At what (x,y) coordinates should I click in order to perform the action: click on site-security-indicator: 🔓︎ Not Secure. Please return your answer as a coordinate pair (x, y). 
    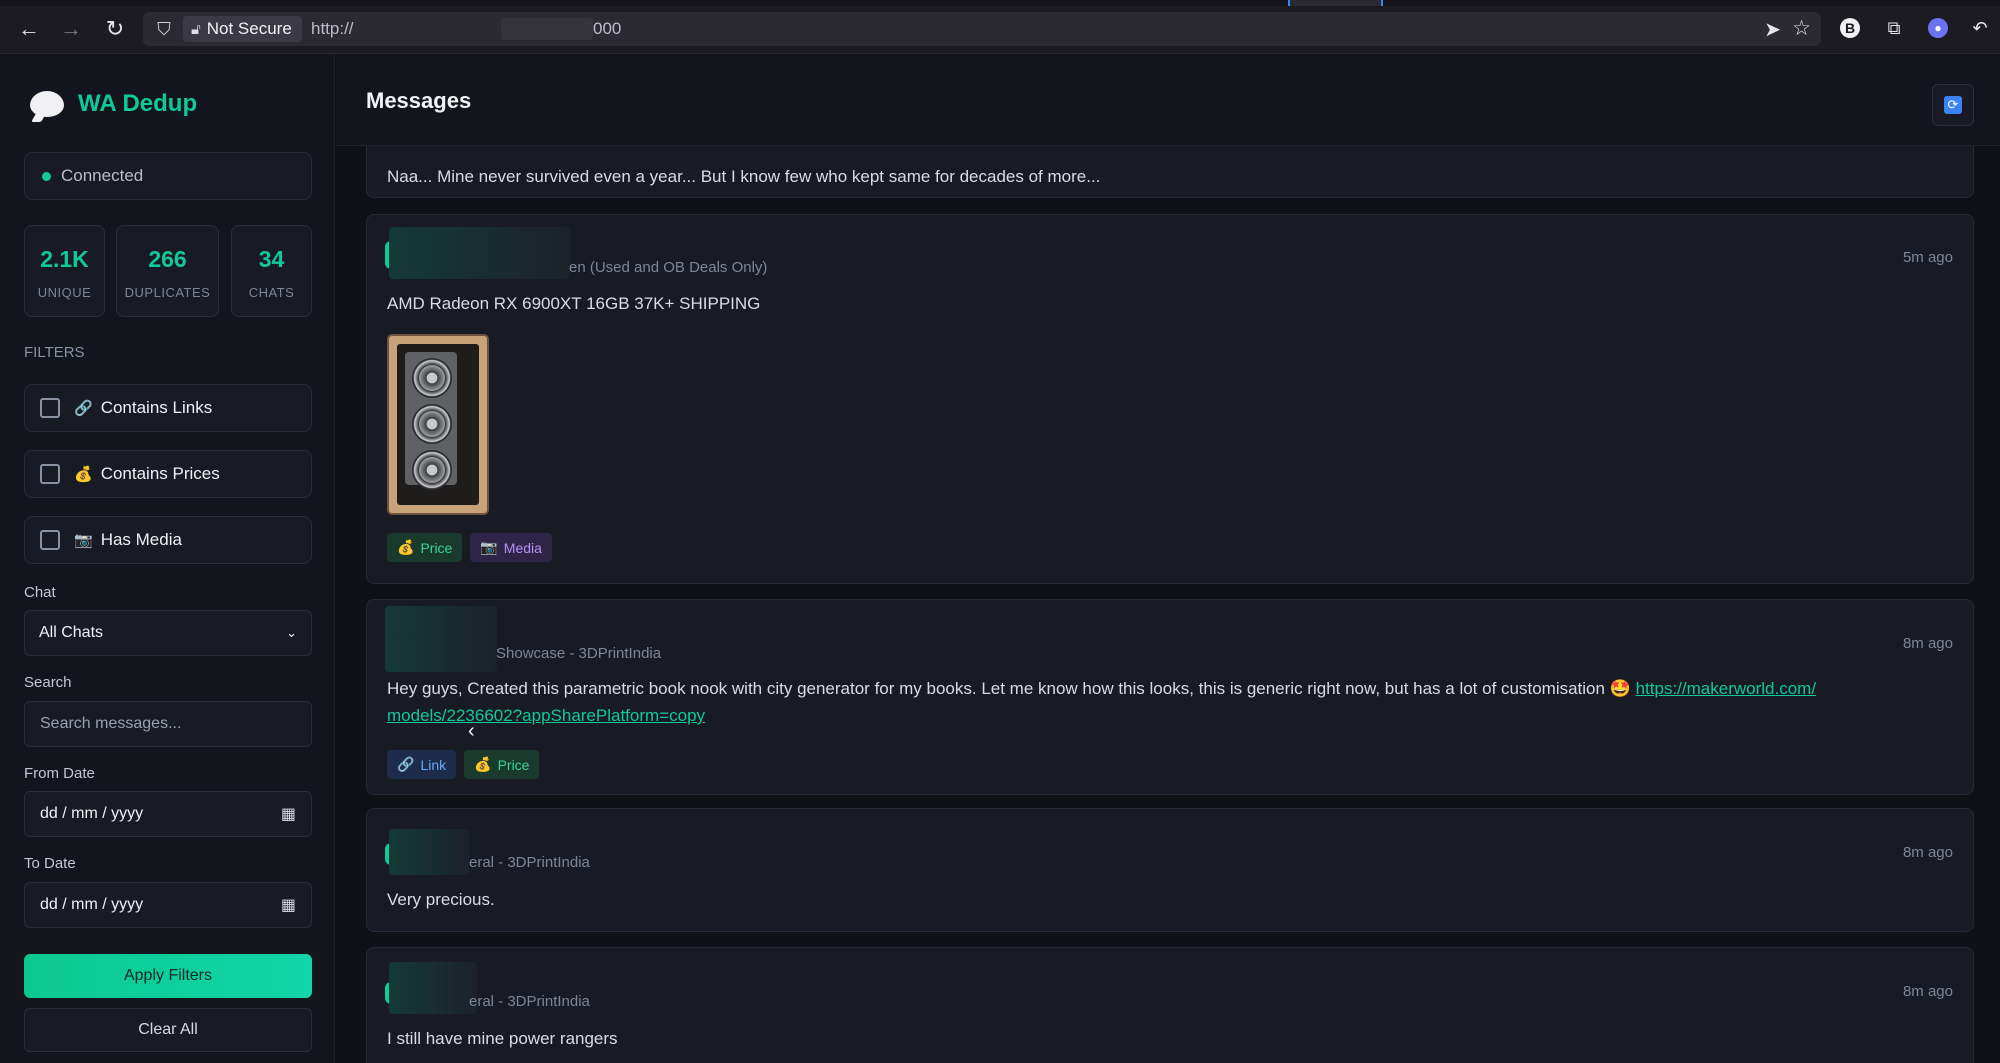
    Looking at the image, I should click on (242, 29).